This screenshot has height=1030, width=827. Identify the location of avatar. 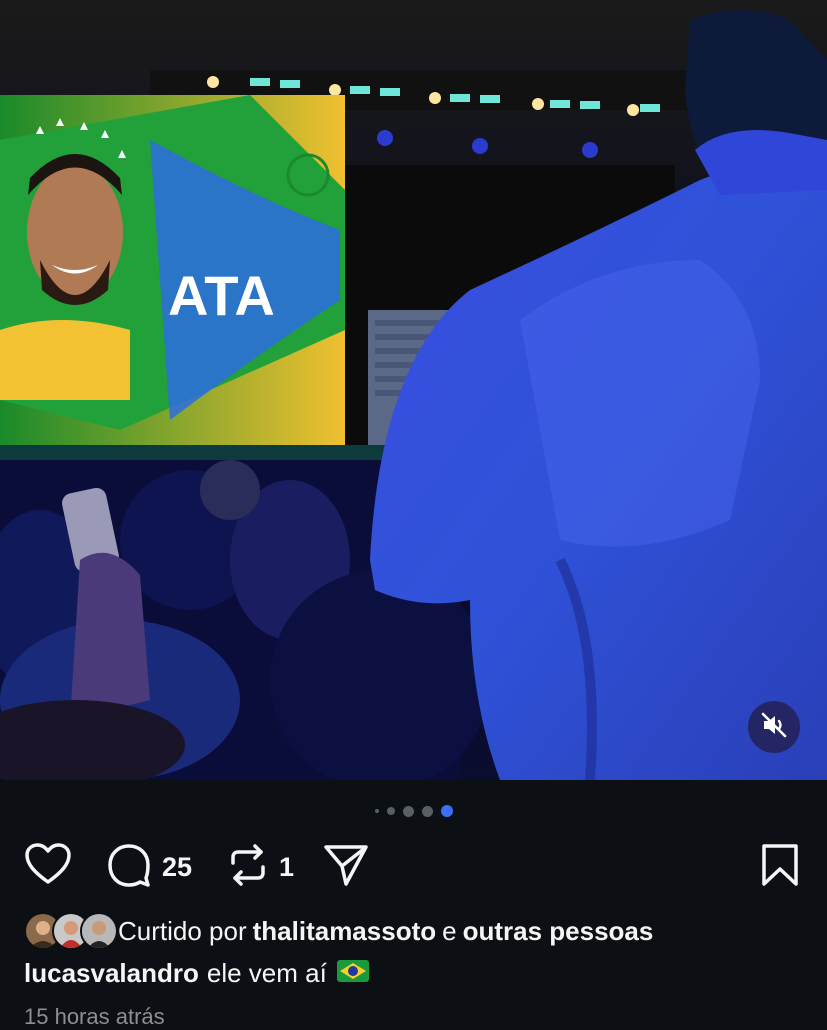
(99, 931).